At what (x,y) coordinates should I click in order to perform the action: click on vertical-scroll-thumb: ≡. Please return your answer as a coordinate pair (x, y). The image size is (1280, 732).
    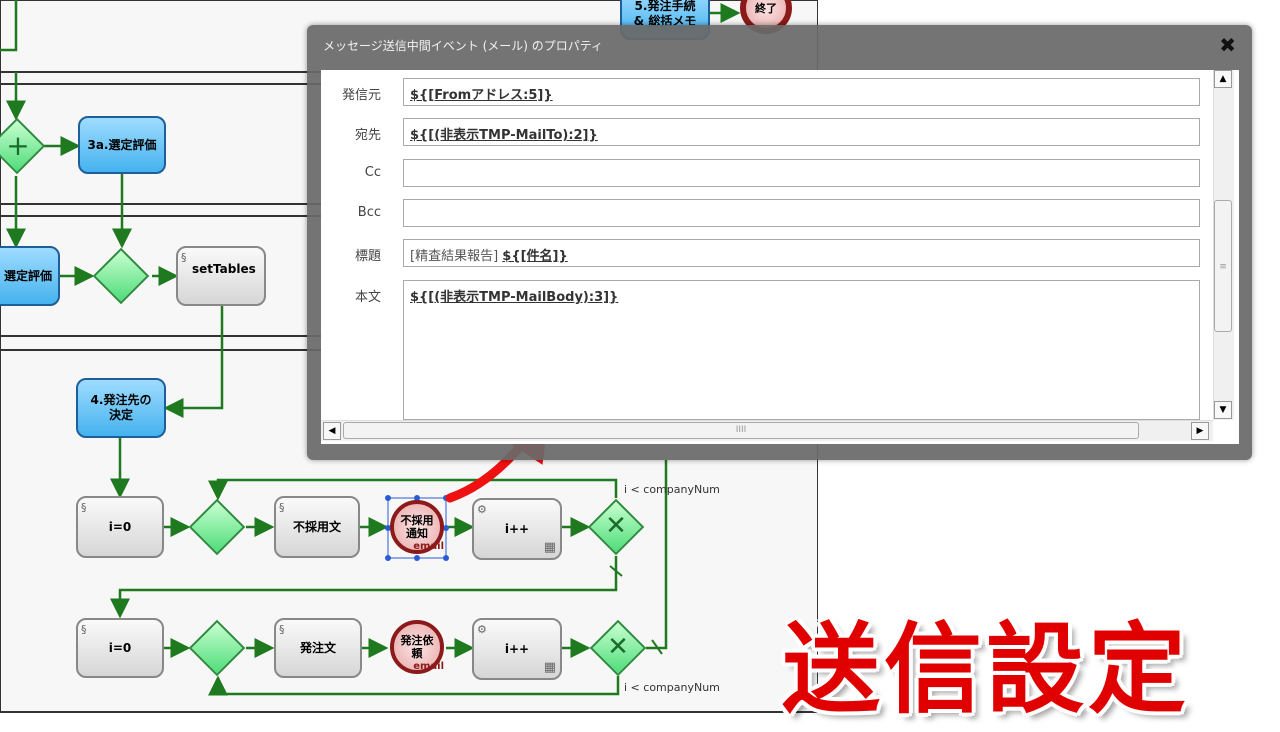
    Looking at the image, I should click on (1223, 266).